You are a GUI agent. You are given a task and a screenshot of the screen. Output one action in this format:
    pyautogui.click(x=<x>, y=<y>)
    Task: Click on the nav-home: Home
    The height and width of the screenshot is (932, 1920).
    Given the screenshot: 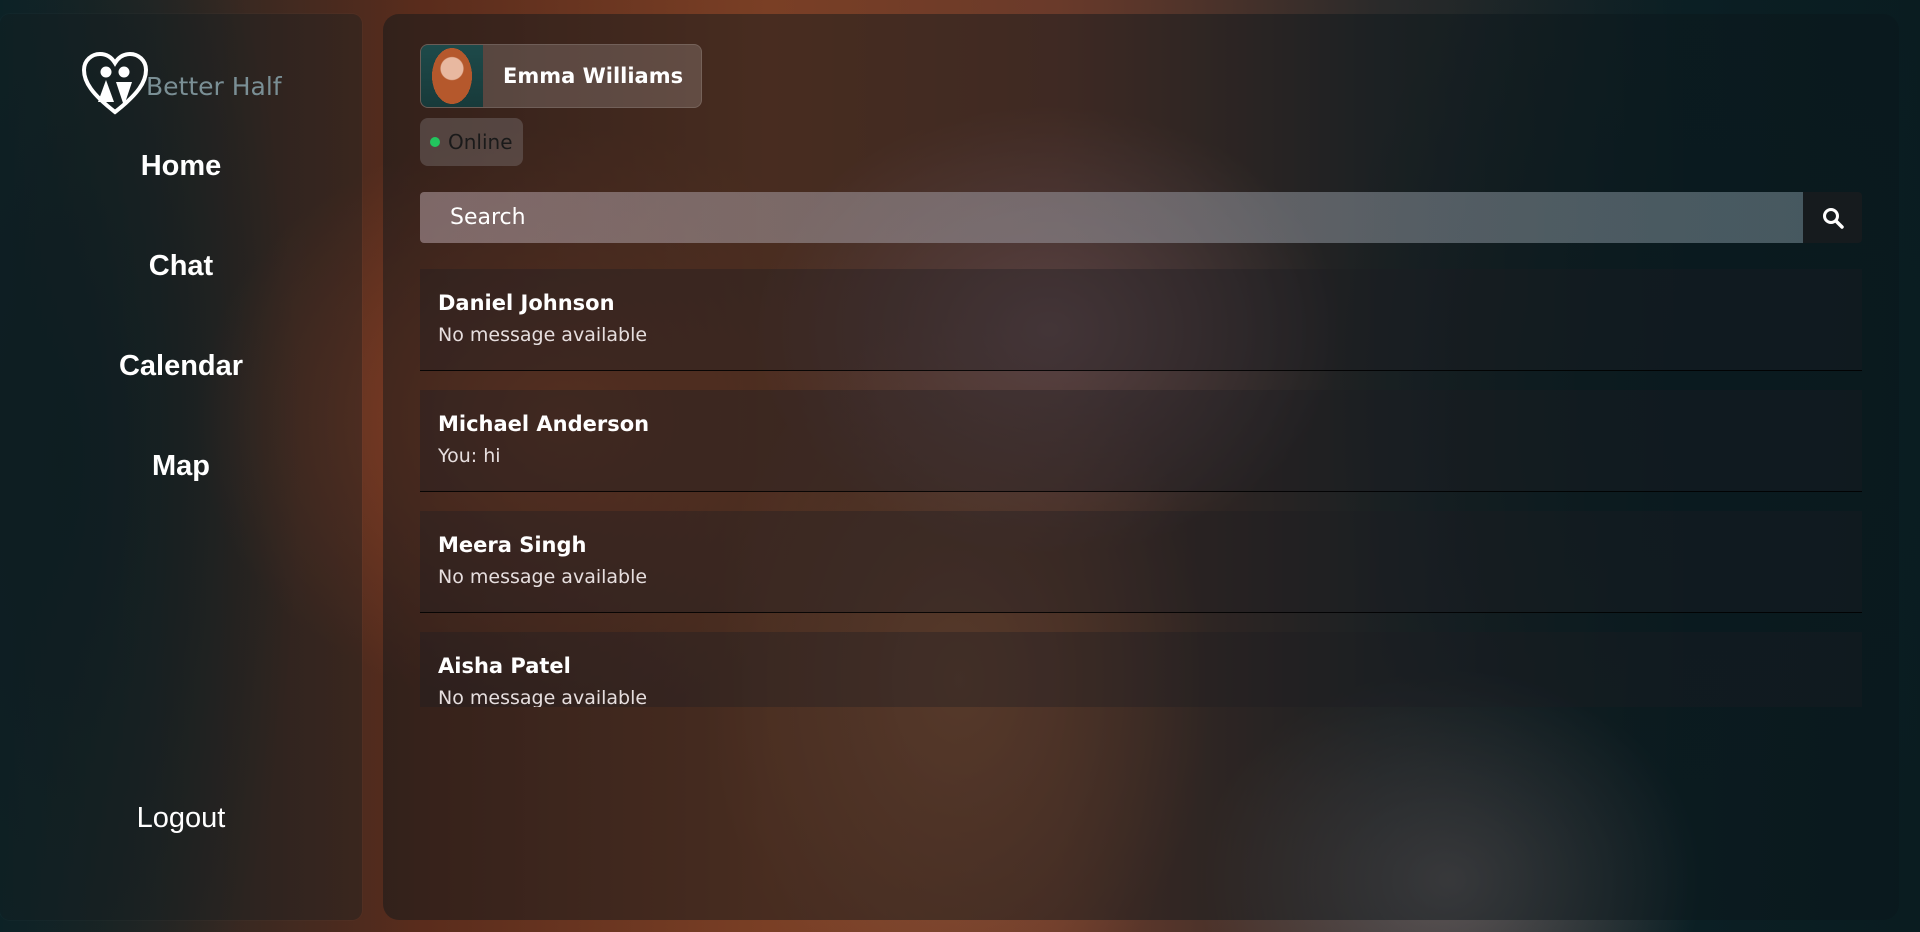 What is the action you would take?
    pyautogui.click(x=181, y=166)
    